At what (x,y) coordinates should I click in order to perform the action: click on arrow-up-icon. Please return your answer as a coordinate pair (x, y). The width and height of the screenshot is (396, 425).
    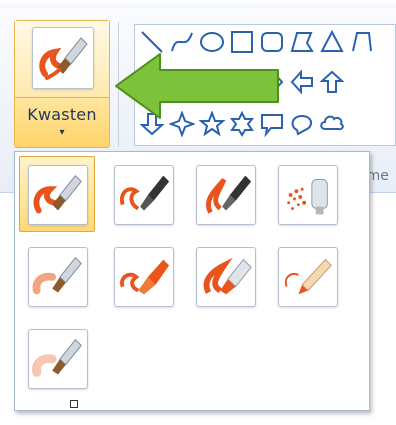
    Looking at the image, I should click on (332, 82).